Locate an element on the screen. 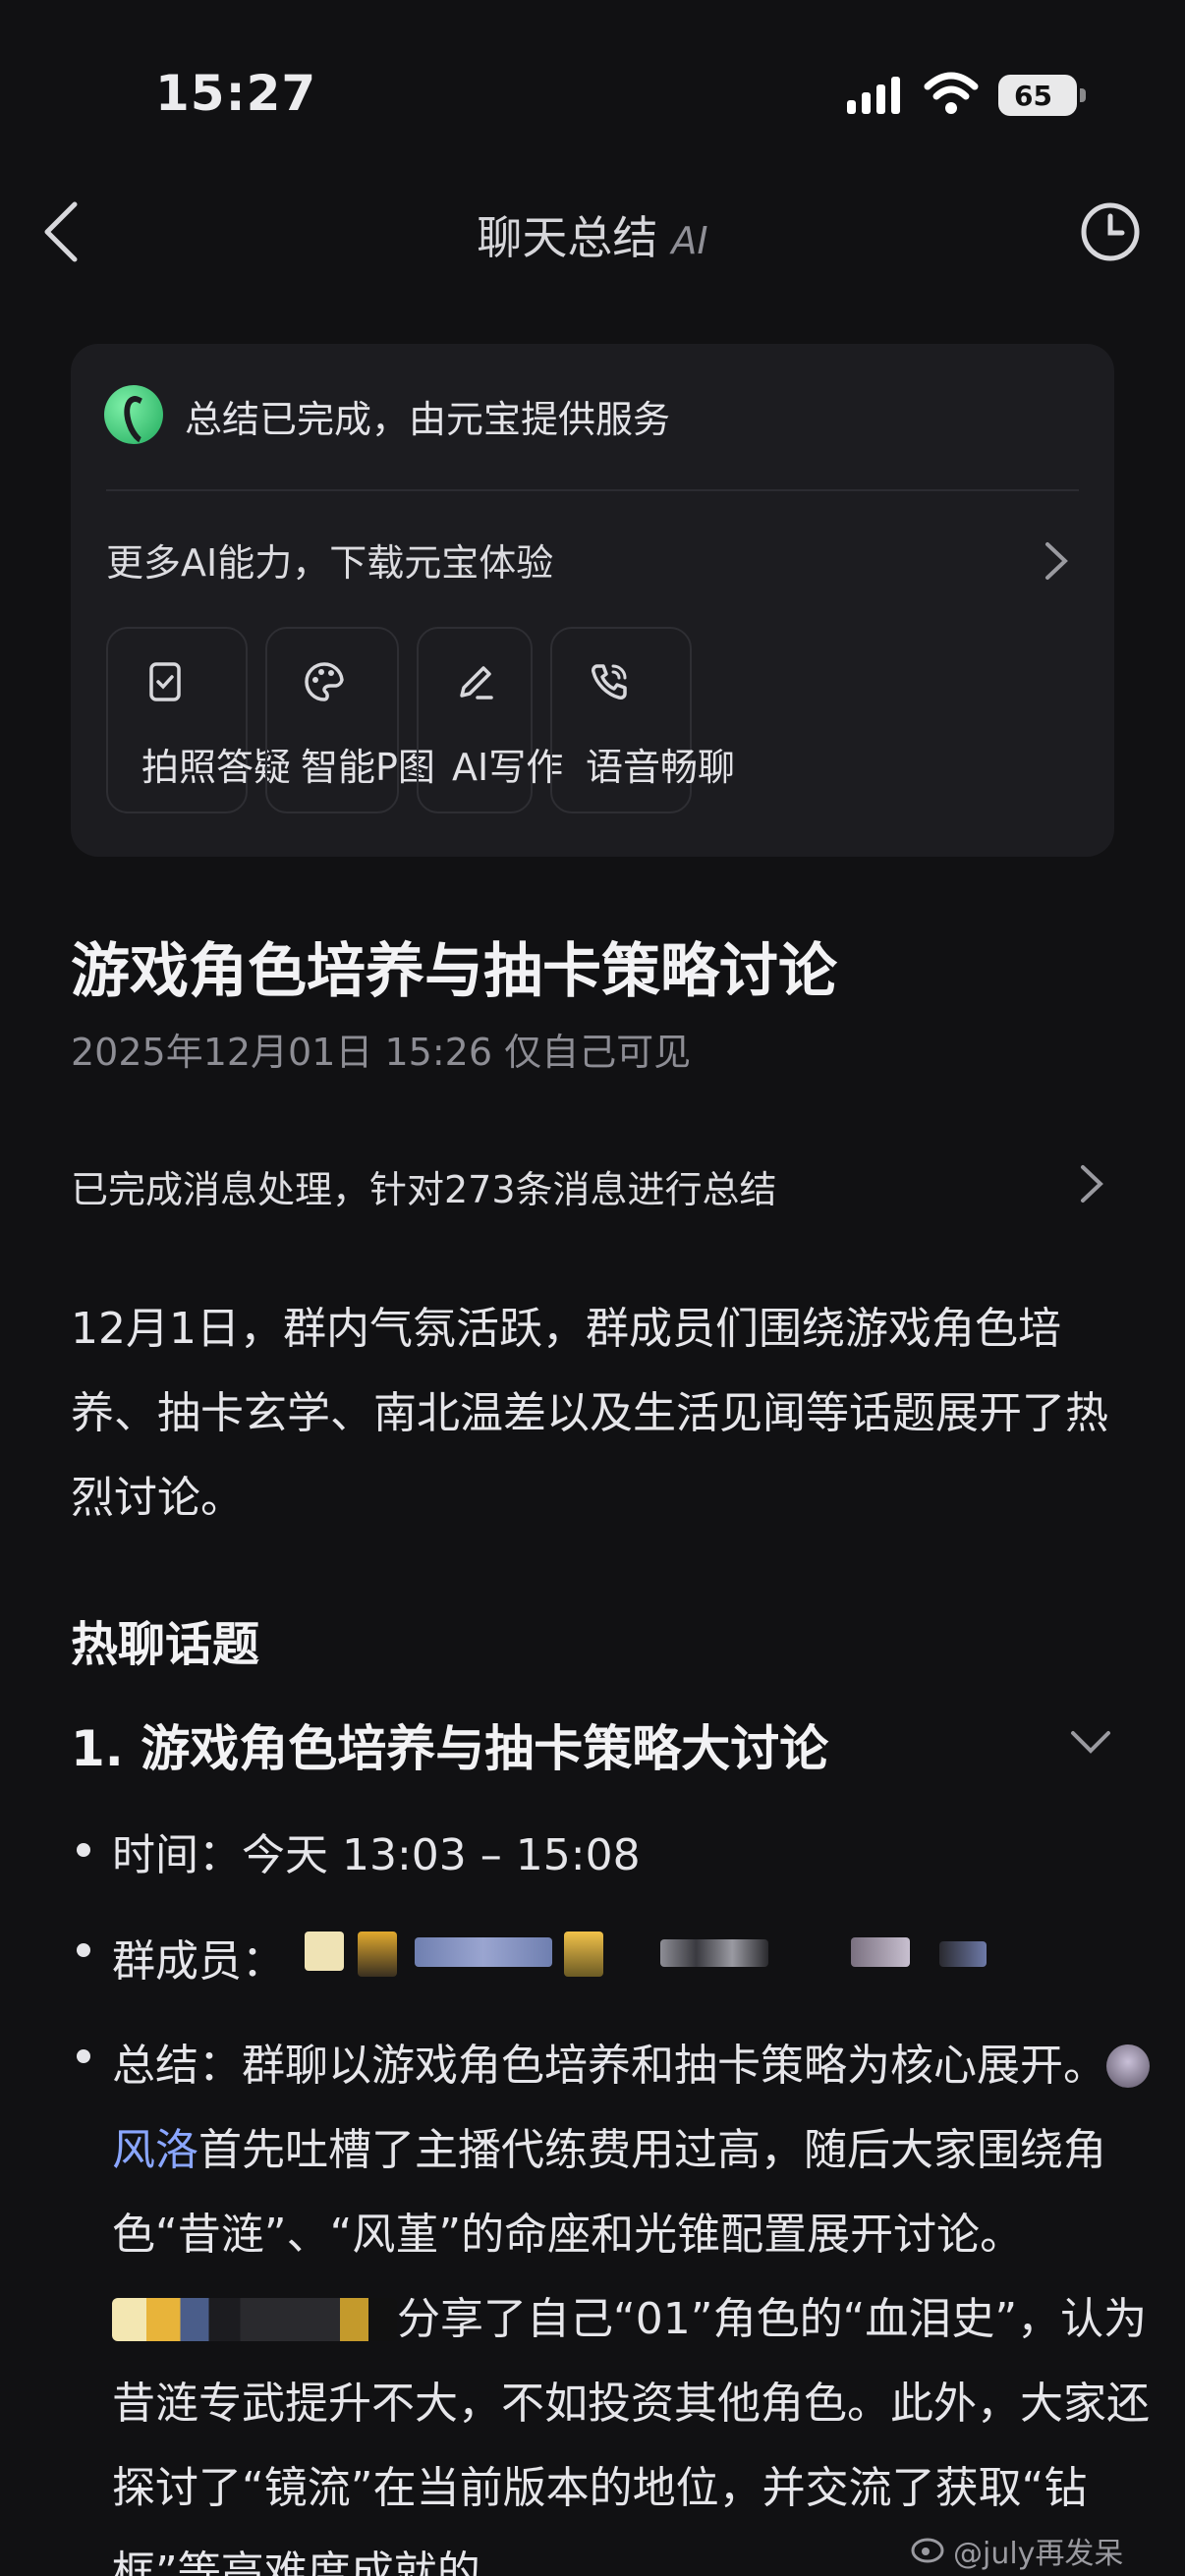 The image size is (1185, 2576). cellular-signal-icon is located at coordinates (874, 95).